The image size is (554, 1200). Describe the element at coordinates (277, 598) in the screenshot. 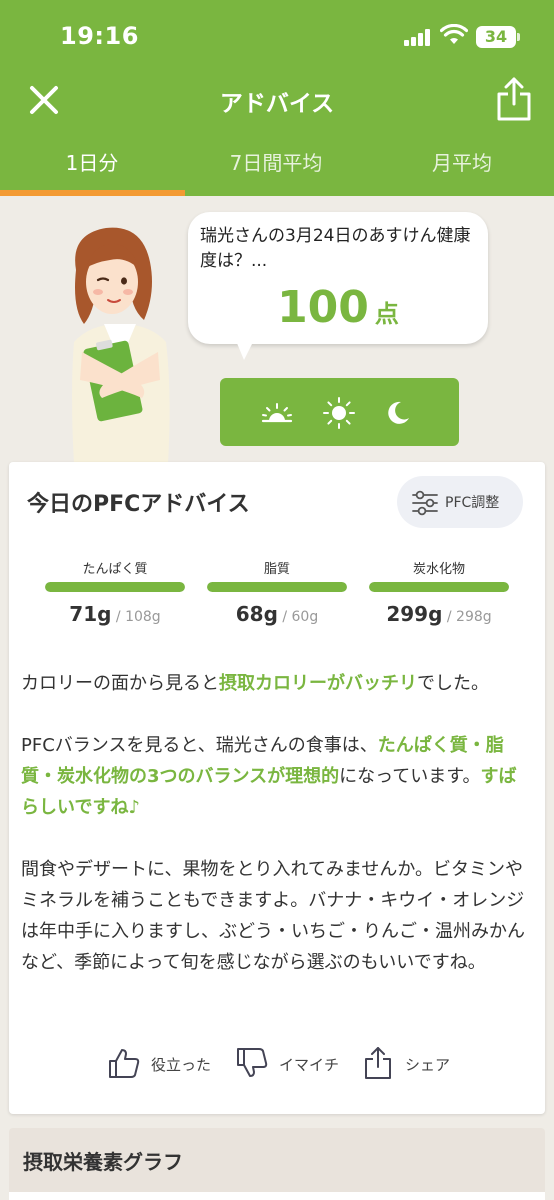

I see `nutrient-fat: 脂質 68g / 60g` at that location.